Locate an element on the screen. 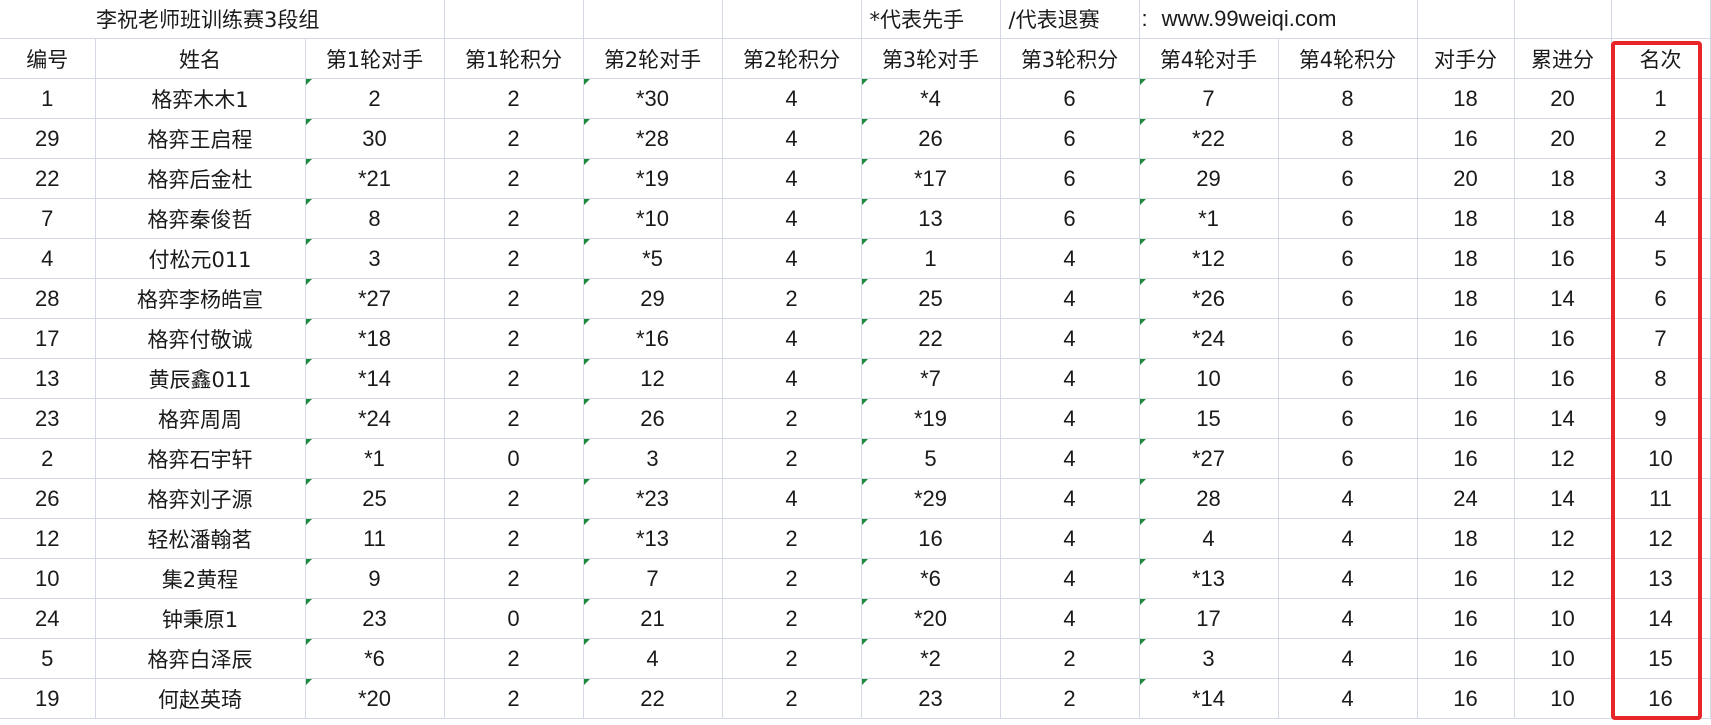 This screenshot has height=725, width=1711. col-header-r3-opponent: 第3轮对手 is located at coordinates (931, 58).